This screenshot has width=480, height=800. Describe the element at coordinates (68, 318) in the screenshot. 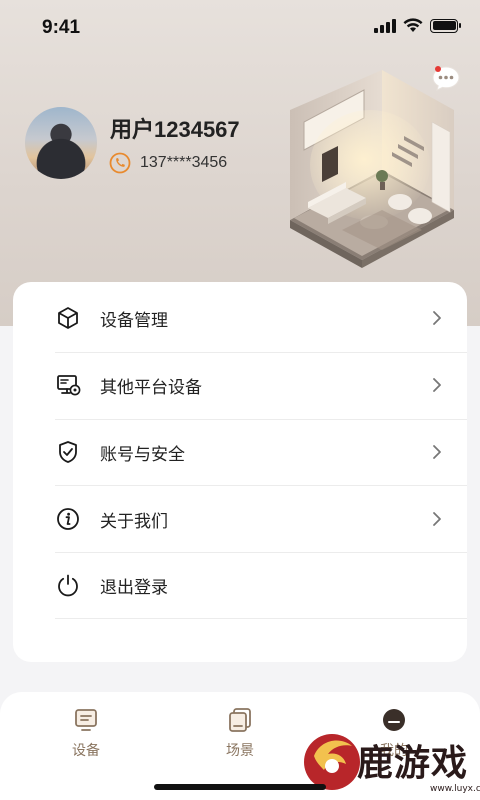

I see `cube-icon` at that location.